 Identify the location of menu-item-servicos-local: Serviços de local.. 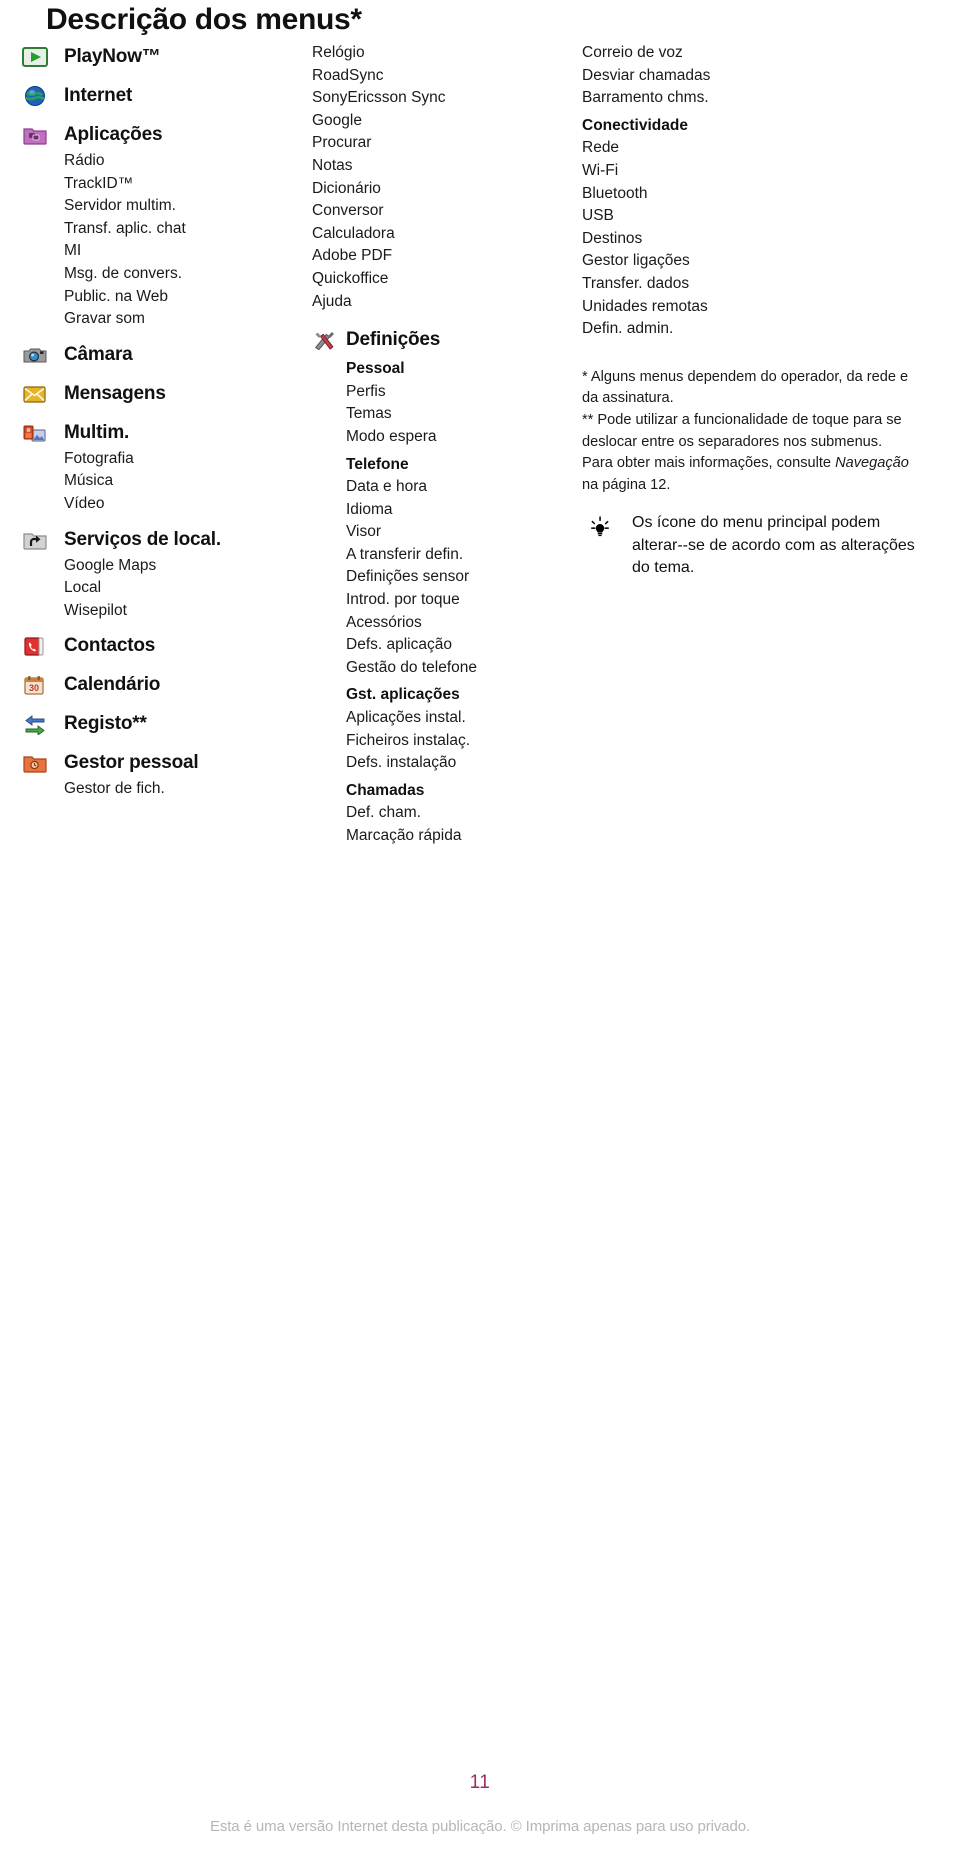
(163, 540).